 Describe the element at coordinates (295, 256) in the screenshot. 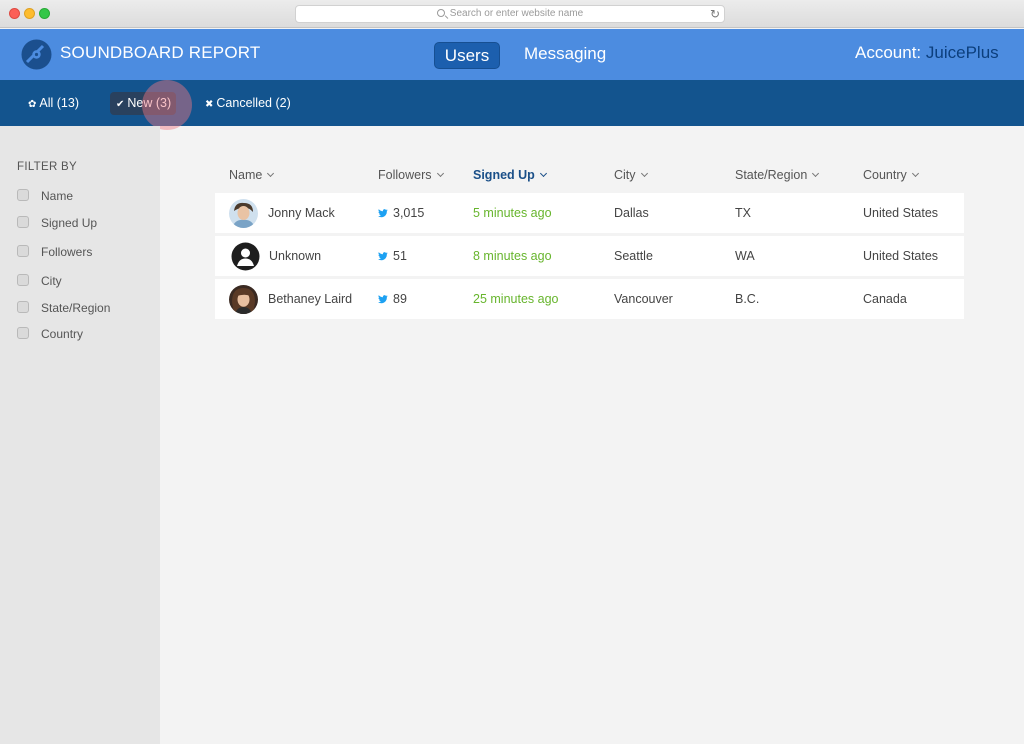

I see `user-name: Unknown` at that location.